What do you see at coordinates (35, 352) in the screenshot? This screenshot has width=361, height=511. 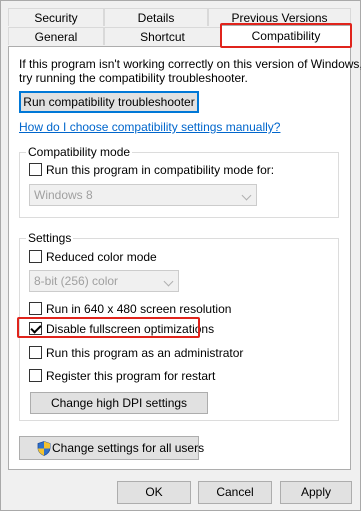 I see `run-admin-checkbox` at bounding box center [35, 352].